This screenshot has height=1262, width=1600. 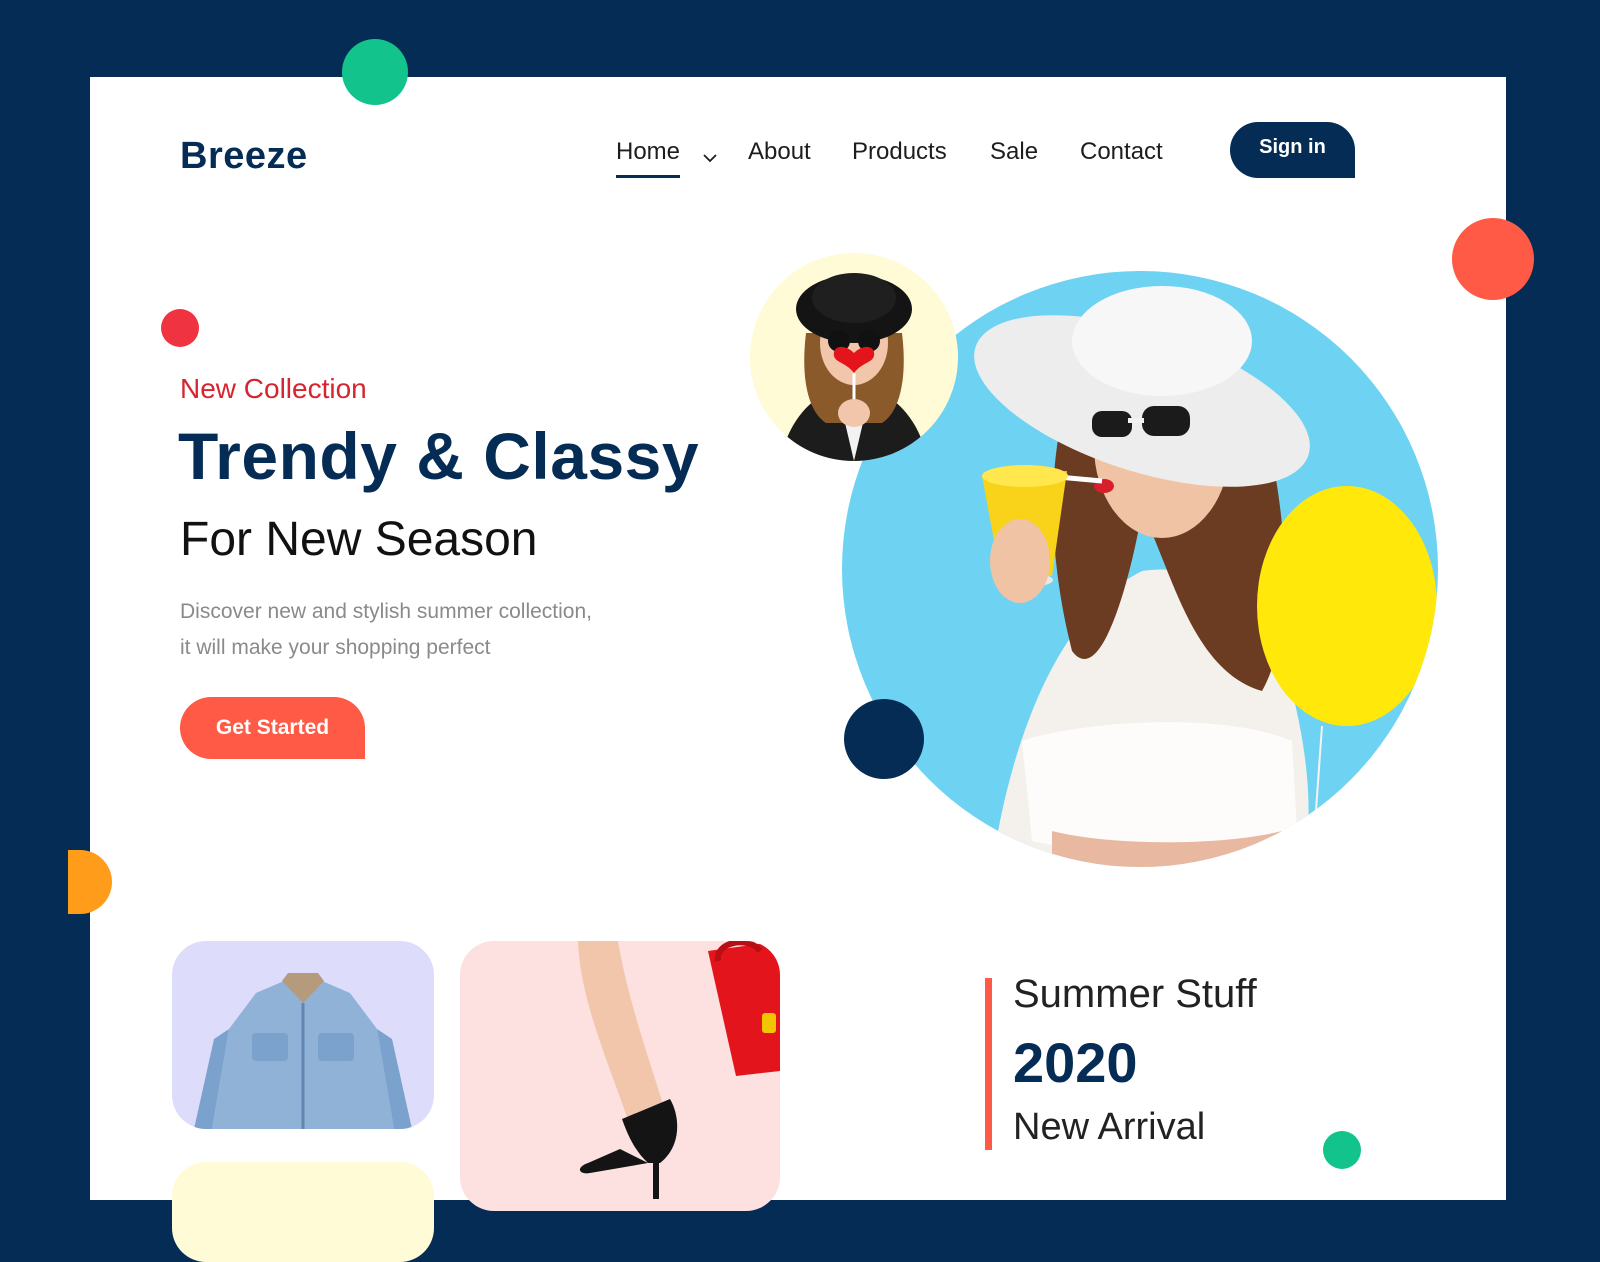 What do you see at coordinates (779, 152) in the screenshot?
I see `nav-item-about: About` at bounding box center [779, 152].